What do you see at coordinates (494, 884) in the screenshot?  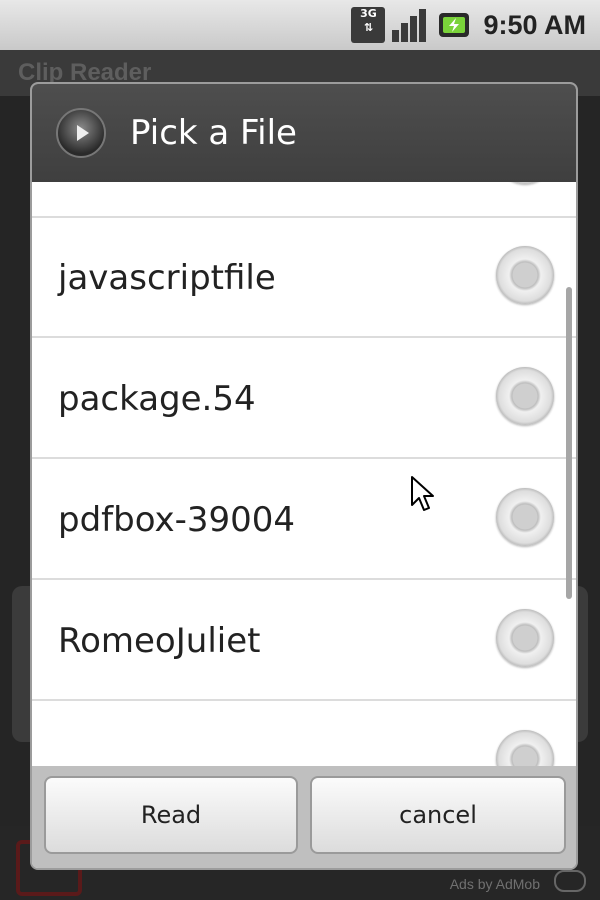 I see `ad-text: Ads by AdMob` at bounding box center [494, 884].